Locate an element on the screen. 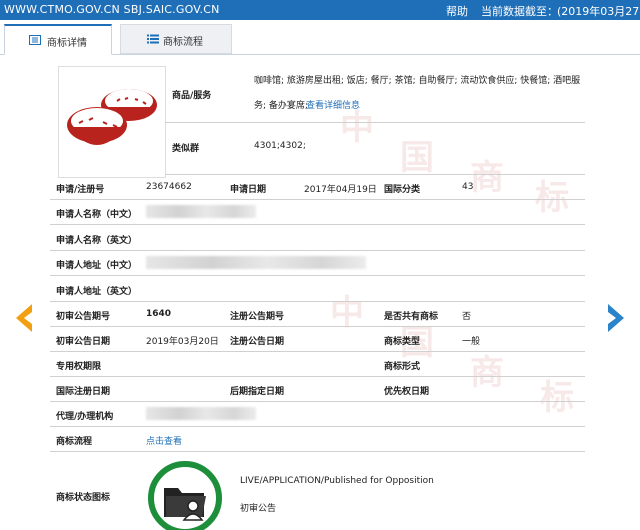  tm-type-label: 商标类型 is located at coordinates (402, 342).